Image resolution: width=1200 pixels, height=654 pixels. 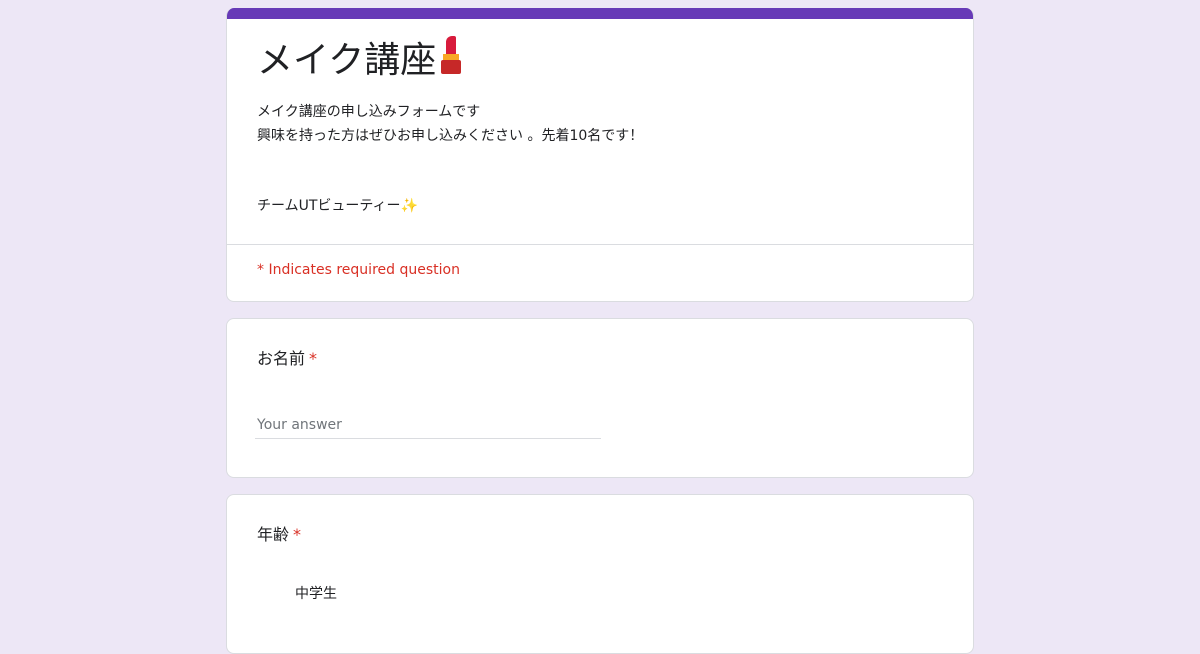 I want to click on question-title: お名前 *, so click(x=287, y=359).